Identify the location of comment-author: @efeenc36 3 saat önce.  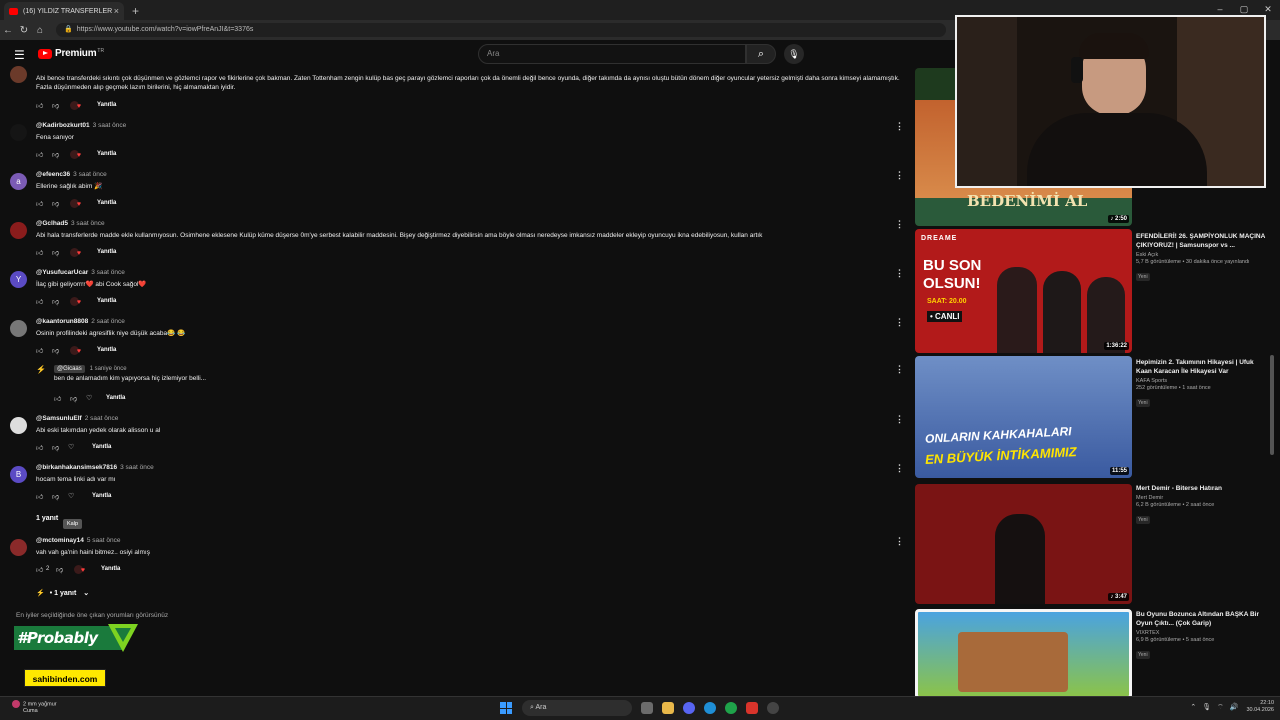
(71, 174).